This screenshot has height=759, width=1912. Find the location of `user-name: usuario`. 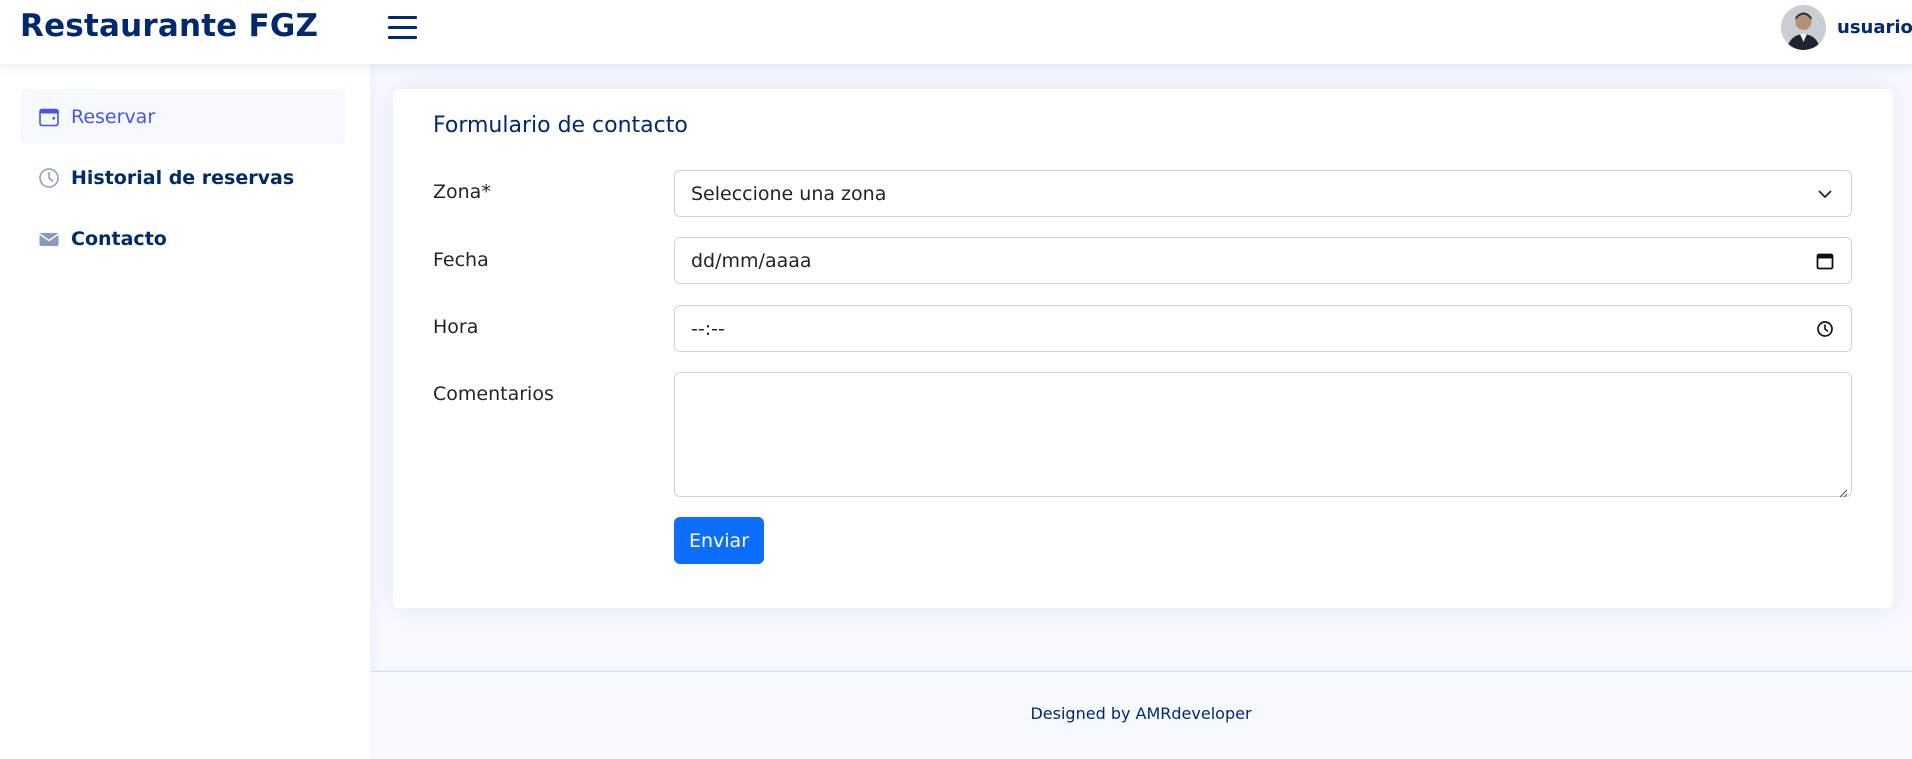

user-name: usuario is located at coordinates (1874, 27).